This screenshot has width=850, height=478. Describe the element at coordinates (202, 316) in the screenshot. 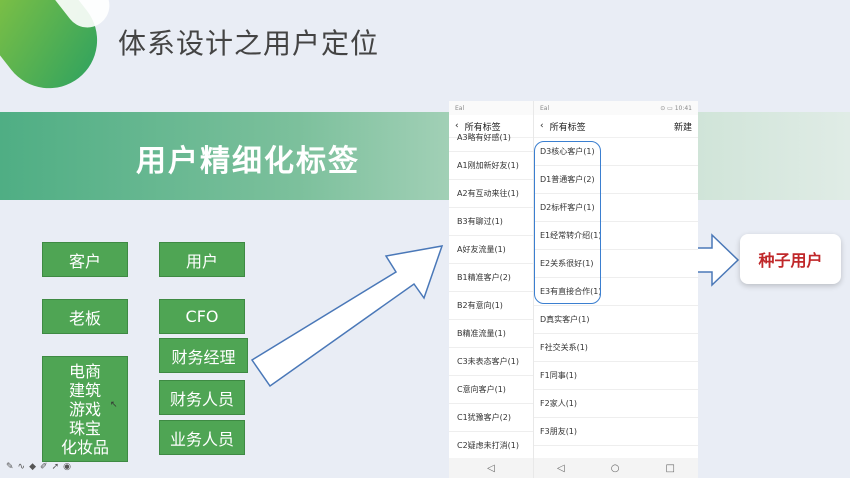

I see `box-cfo: CFO` at that location.